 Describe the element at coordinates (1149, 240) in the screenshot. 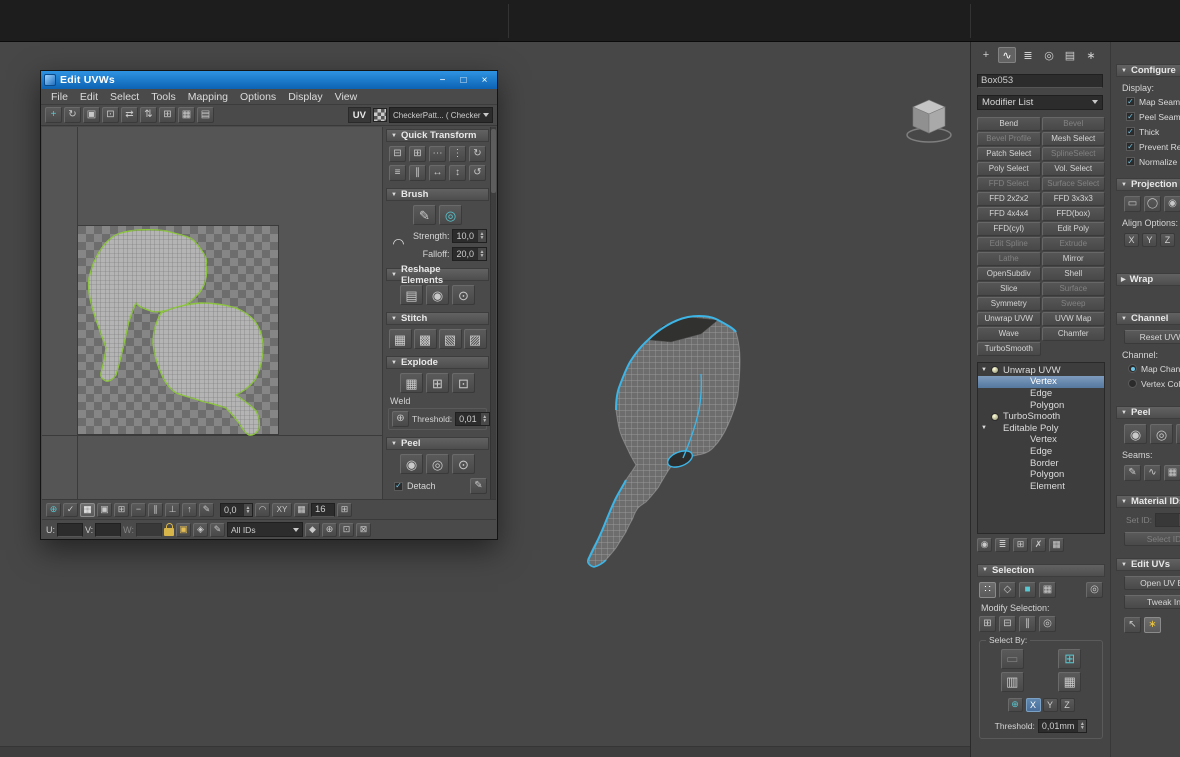

I see `align-axis-button: Y` at that location.